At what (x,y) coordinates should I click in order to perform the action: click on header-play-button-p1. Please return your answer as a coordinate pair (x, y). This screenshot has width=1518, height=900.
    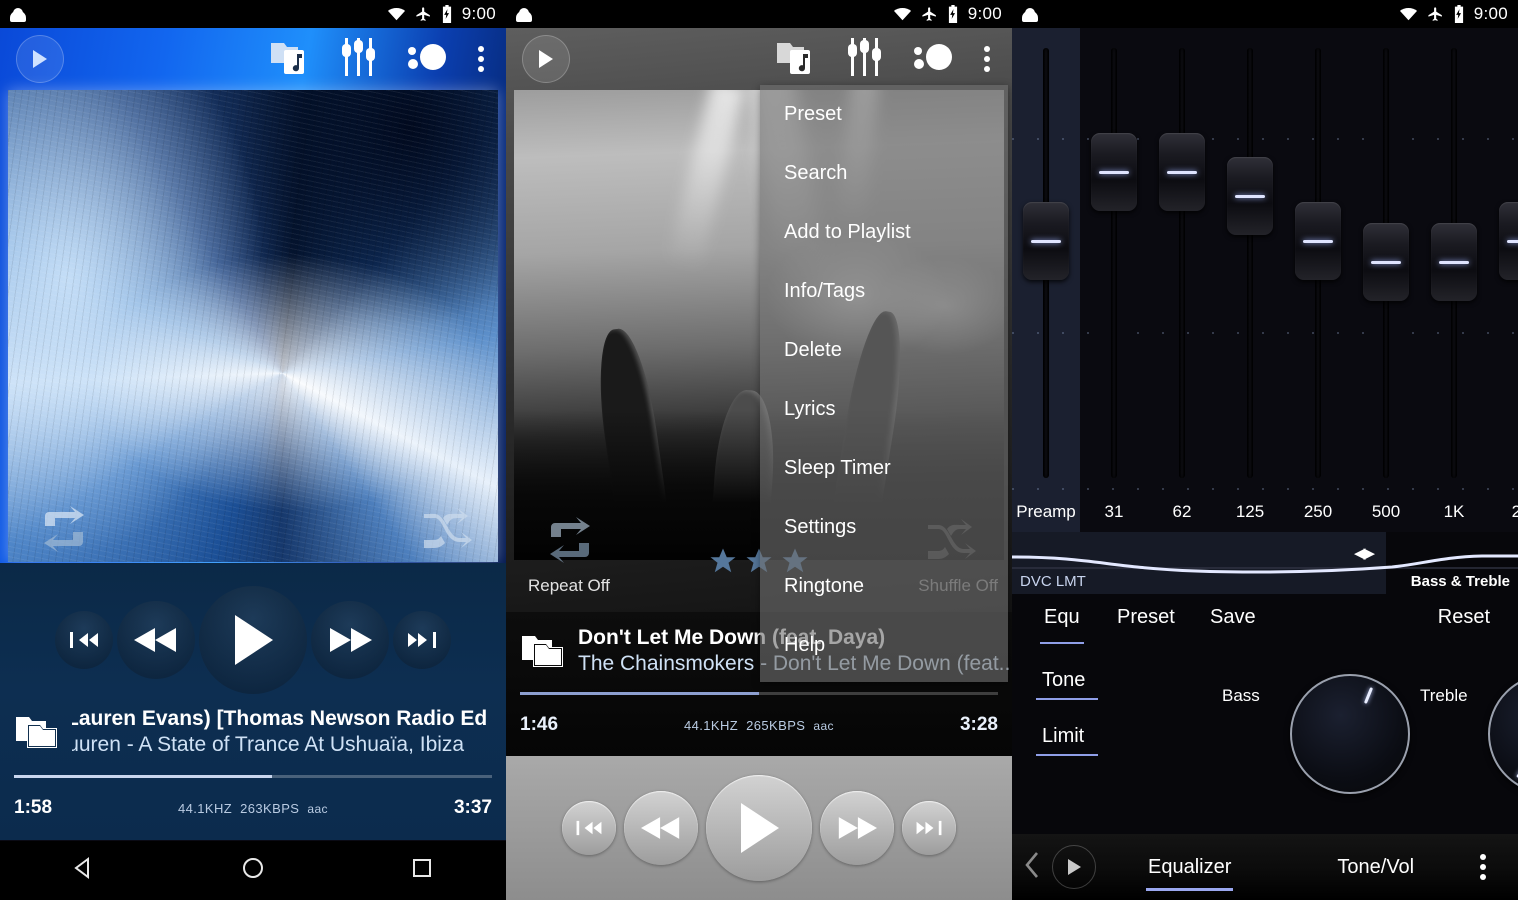
    Looking at the image, I should click on (40, 59).